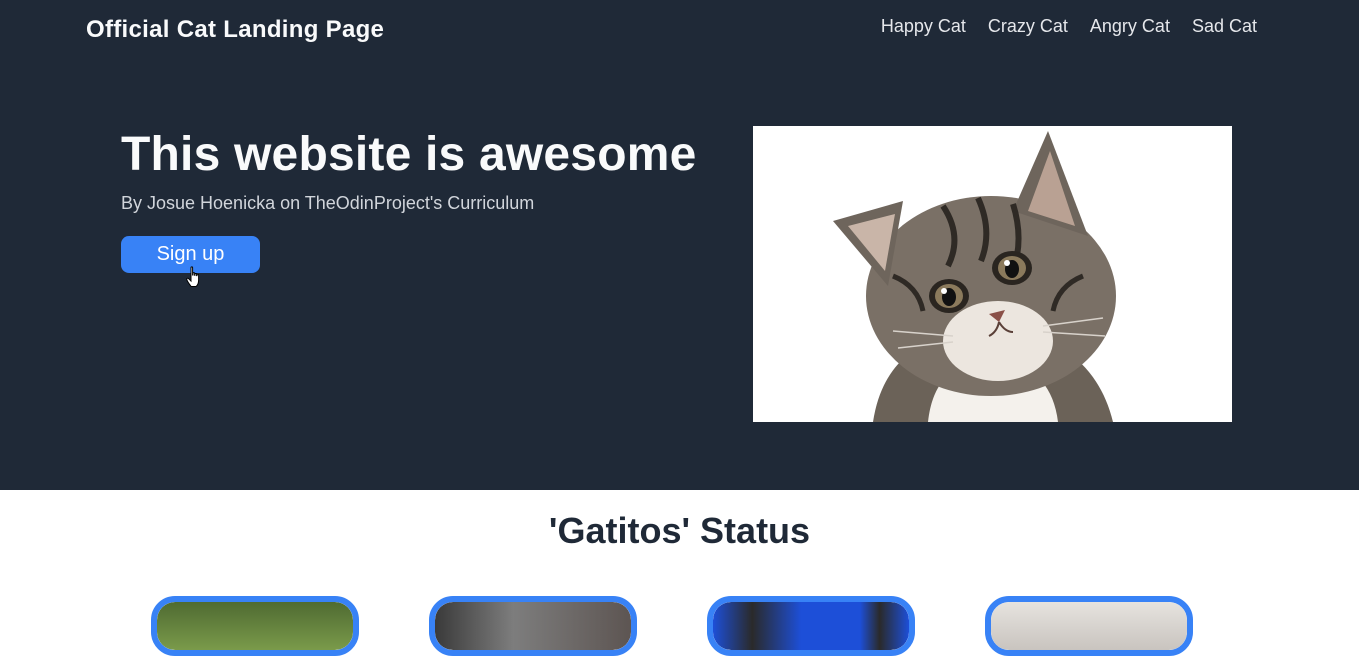  I want to click on status-section-title: 'Gatitos' Status, so click(679, 530).